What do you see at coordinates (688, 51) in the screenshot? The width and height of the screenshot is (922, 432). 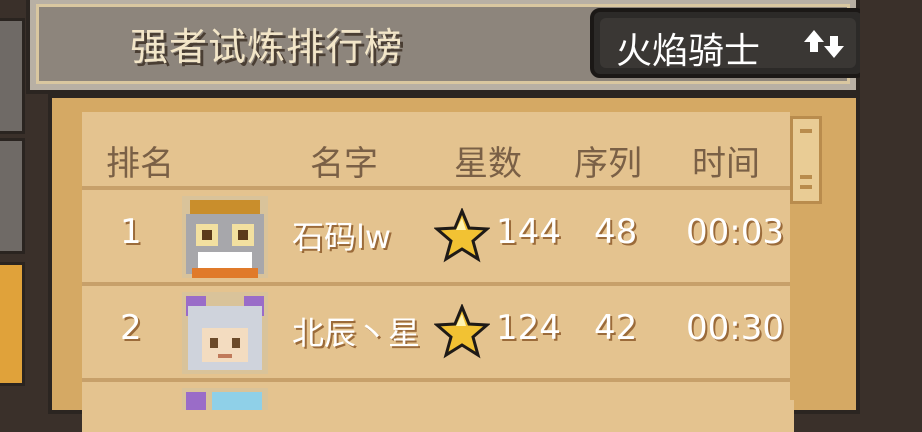 I see `hero-name-label: 火焰骑士` at bounding box center [688, 51].